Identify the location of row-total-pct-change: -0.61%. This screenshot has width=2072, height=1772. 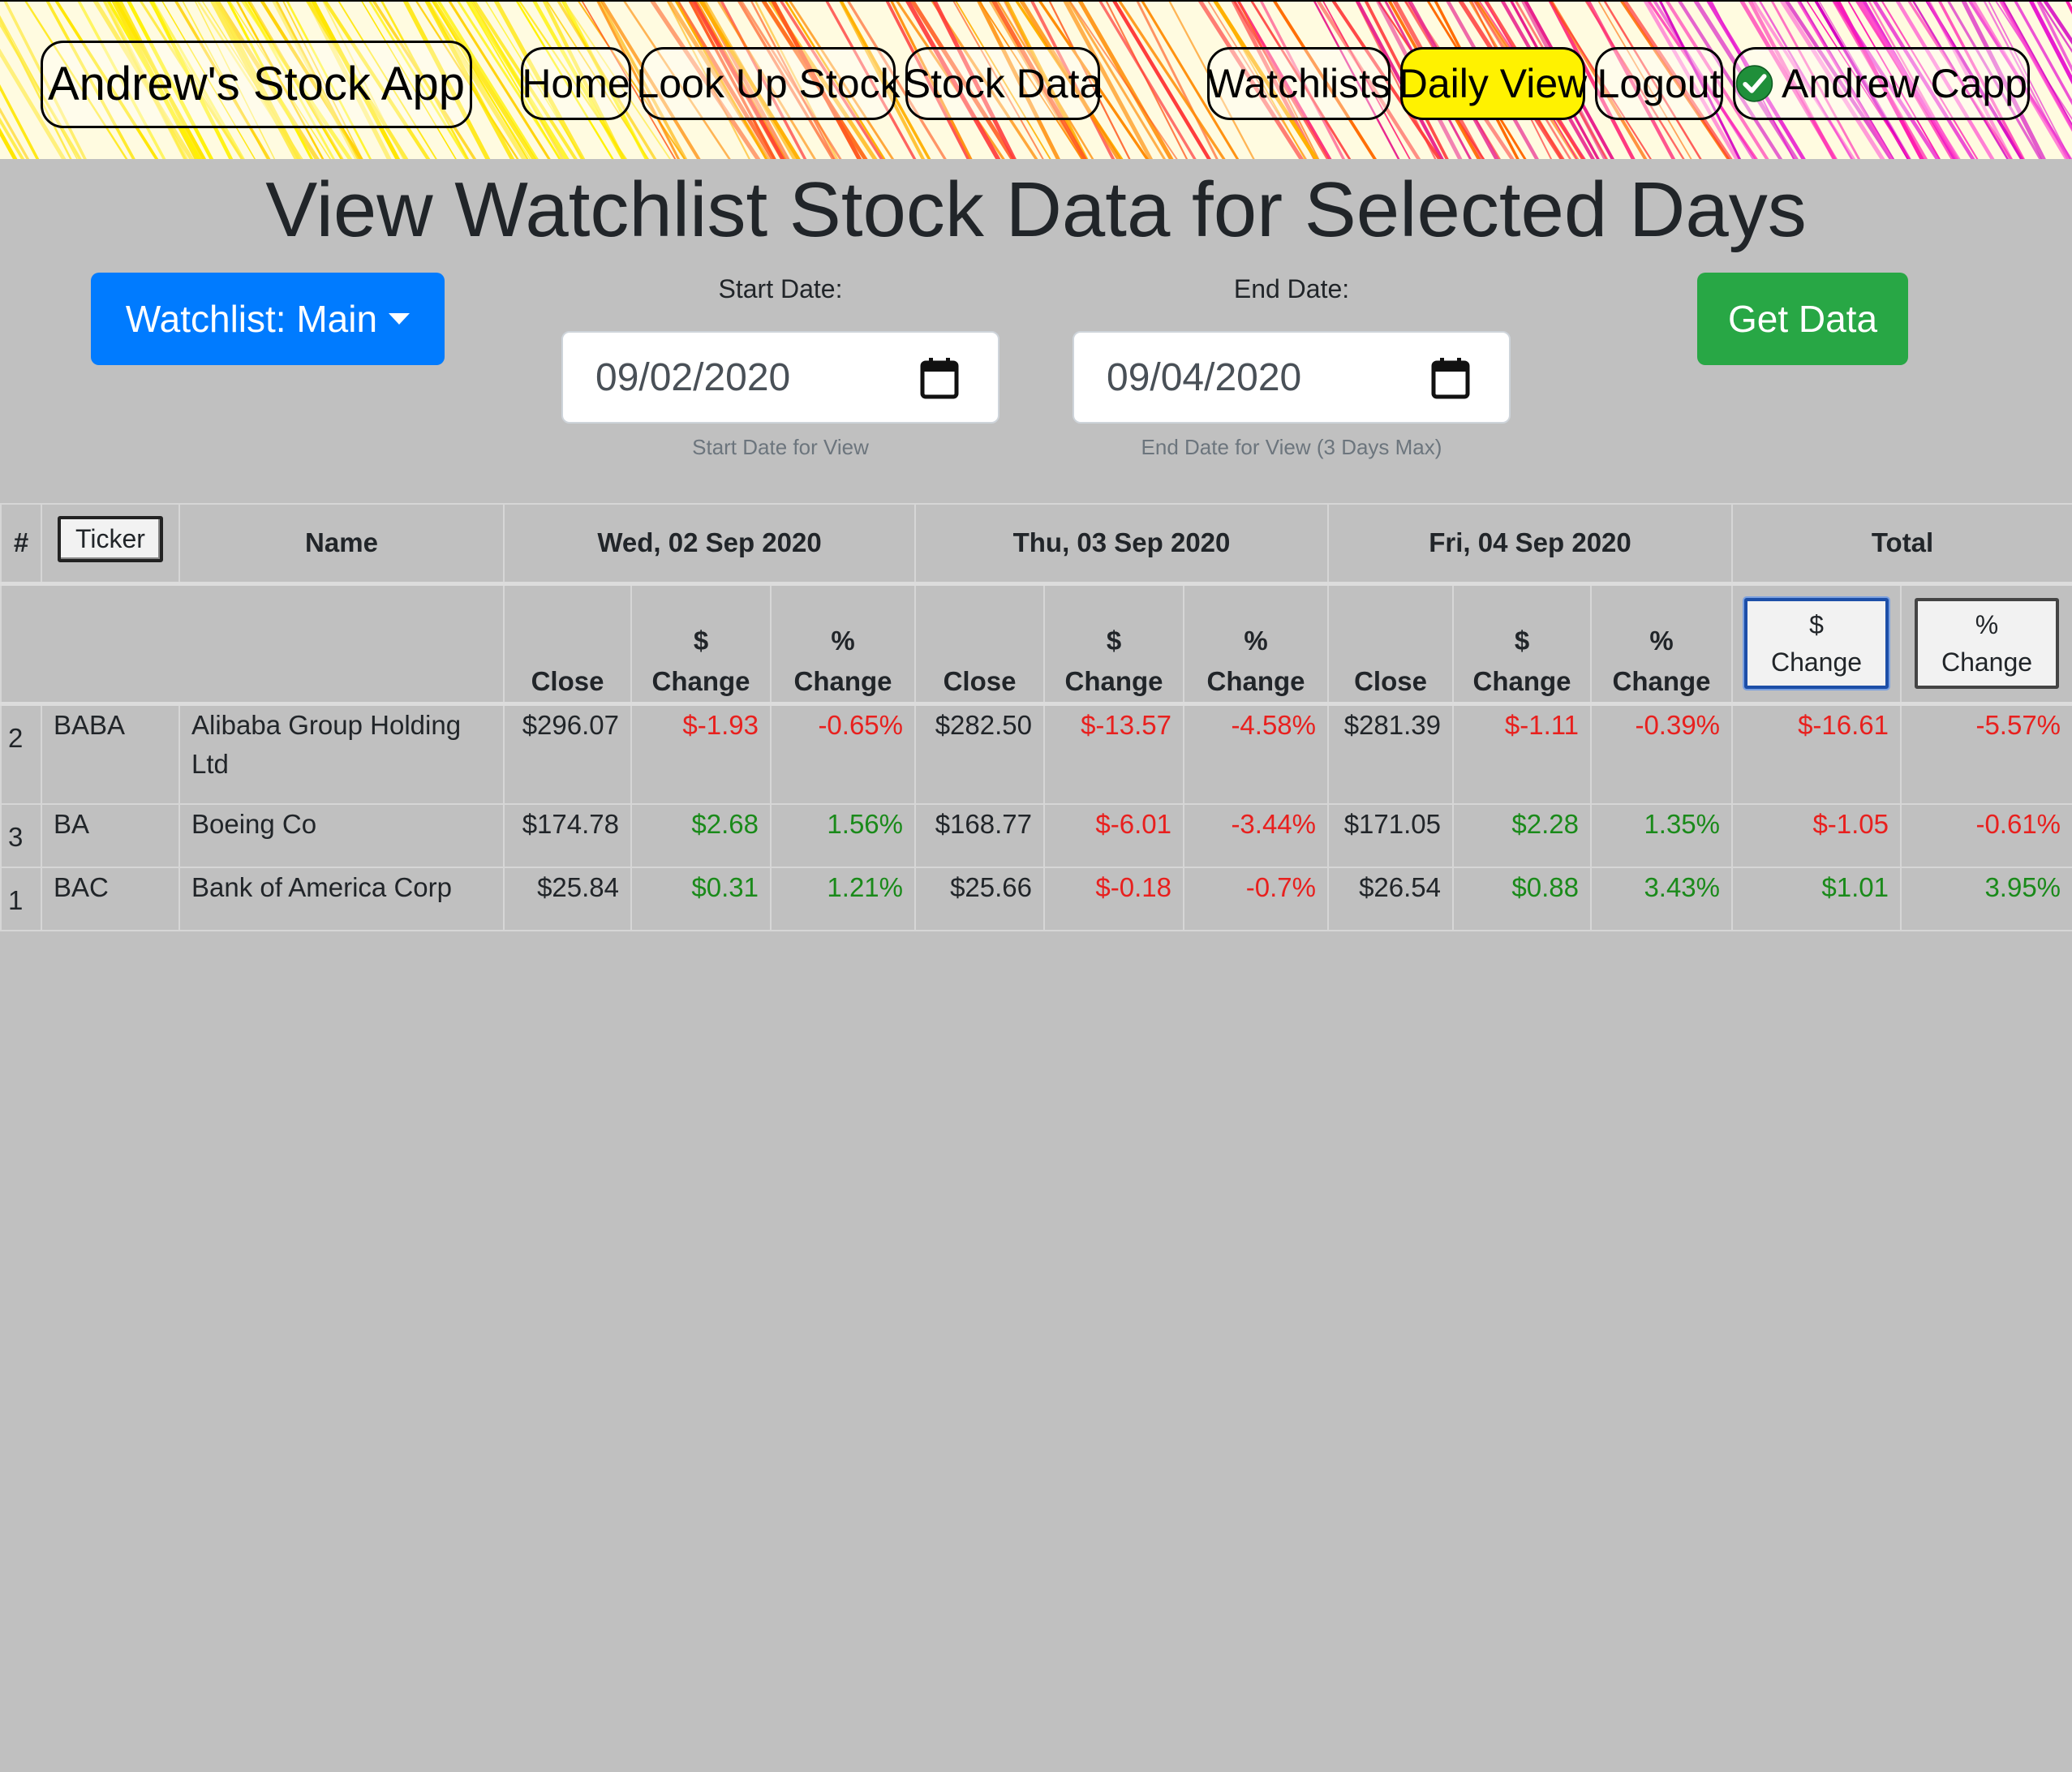
(1986, 835).